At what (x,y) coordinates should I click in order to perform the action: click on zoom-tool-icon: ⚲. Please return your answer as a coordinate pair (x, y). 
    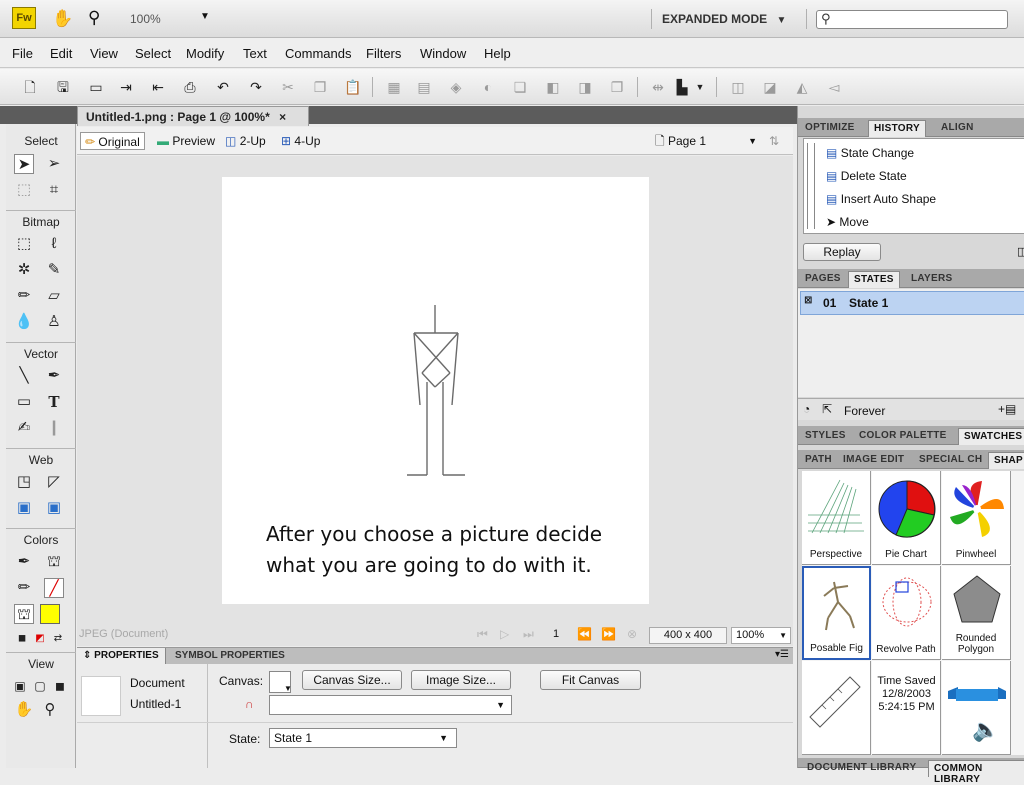
    Looking at the image, I should click on (50, 710).